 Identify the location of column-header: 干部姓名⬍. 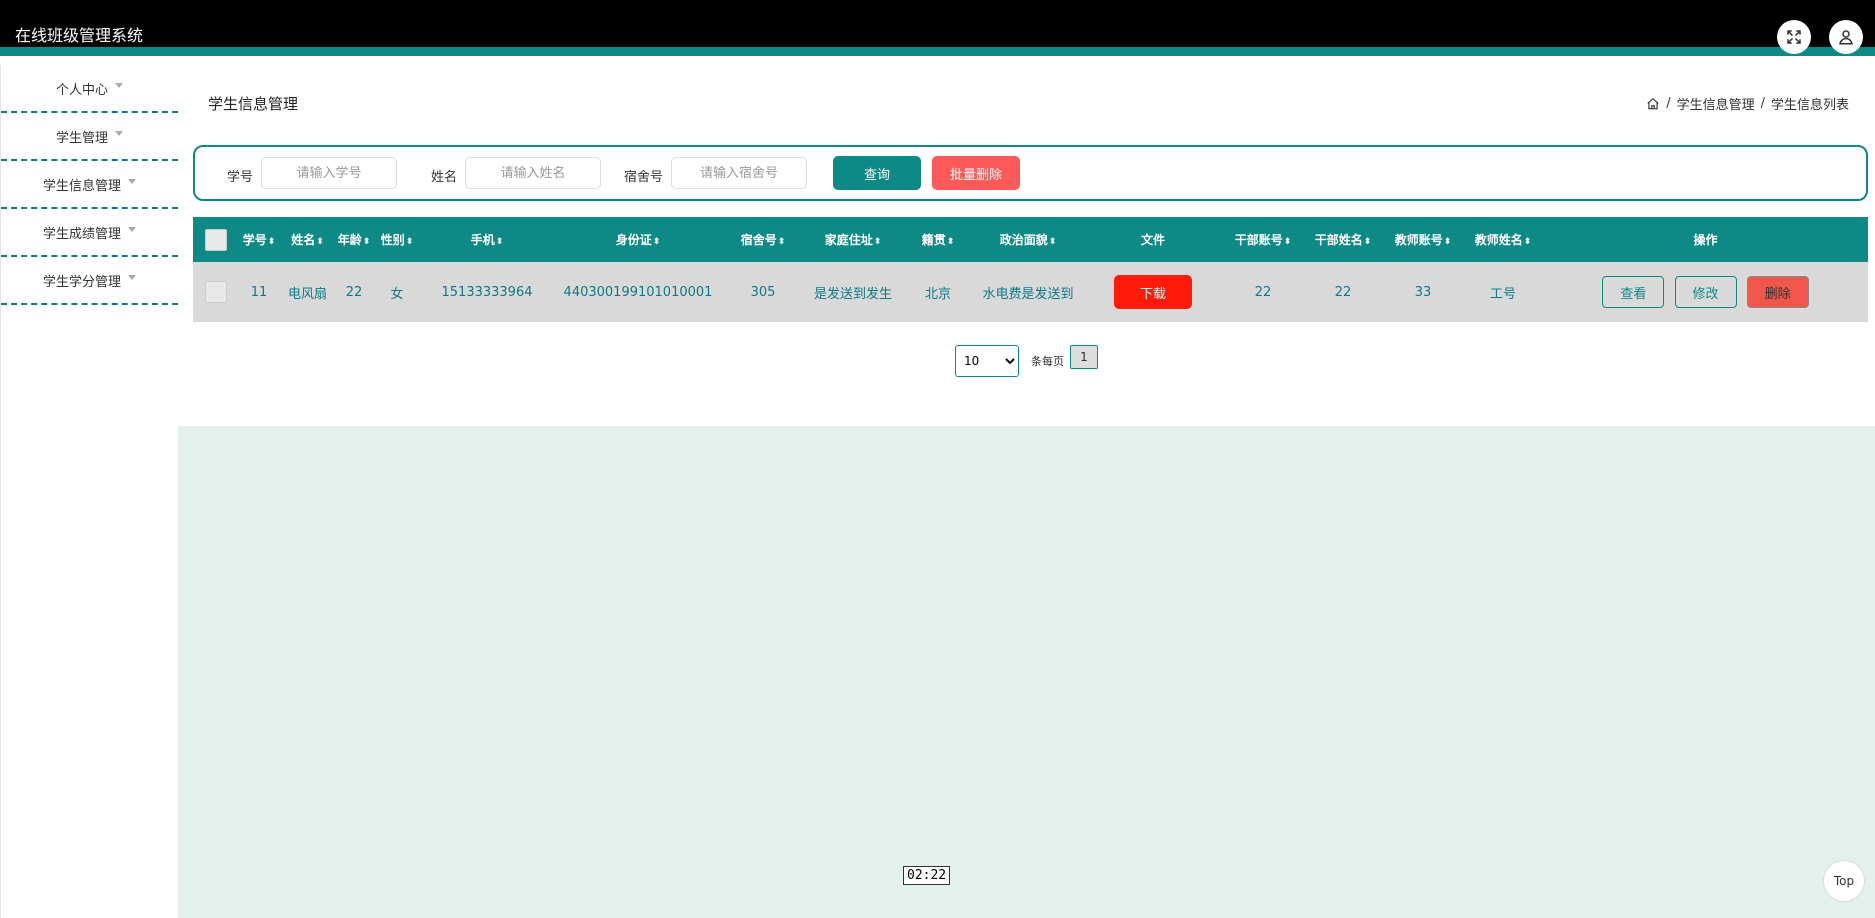
(1343, 239).